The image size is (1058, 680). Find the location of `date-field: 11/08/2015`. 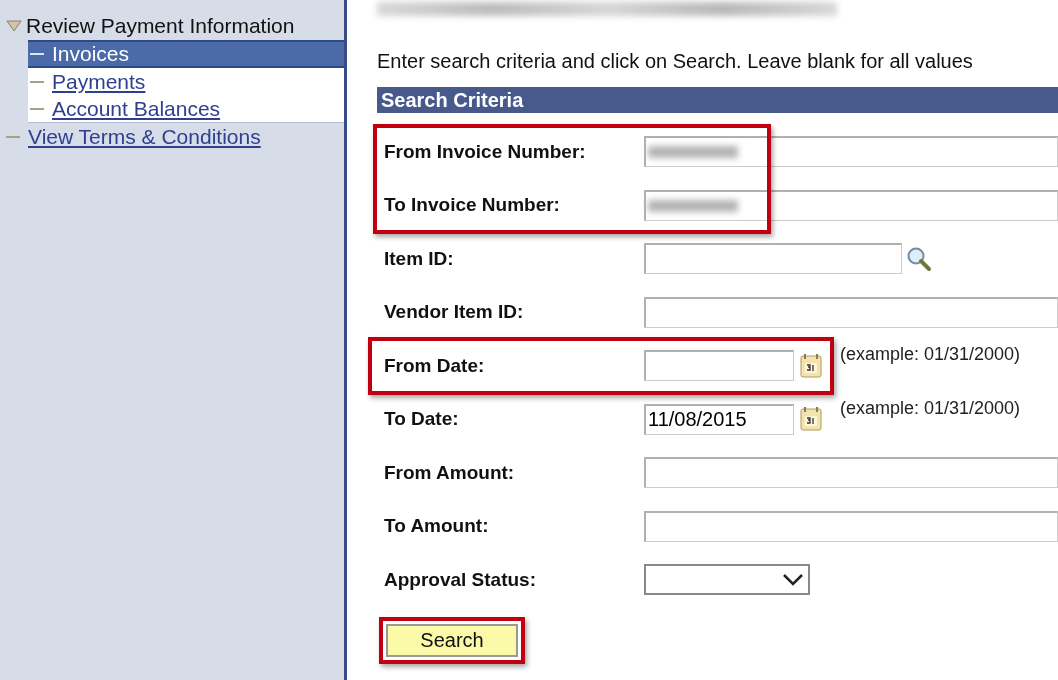

date-field: 11/08/2015 is located at coordinates (719, 419).